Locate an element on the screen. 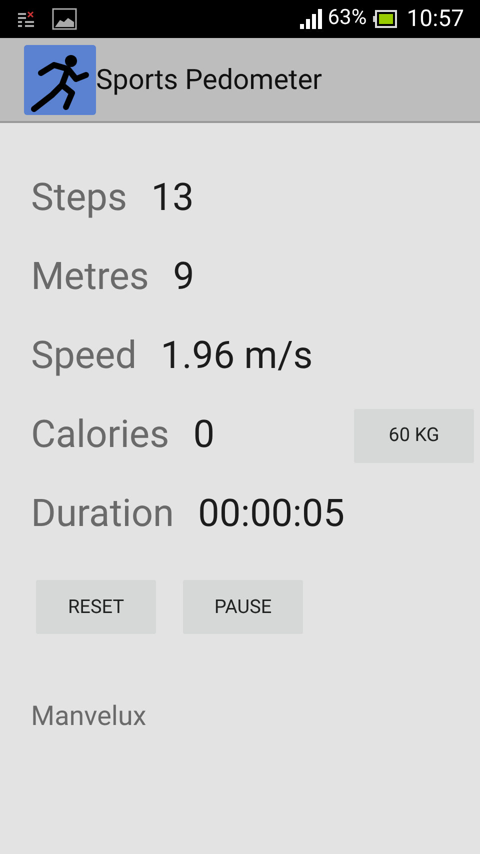 The height and width of the screenshot is (854, 480). signal-icon is located at coordinates (311, 19).